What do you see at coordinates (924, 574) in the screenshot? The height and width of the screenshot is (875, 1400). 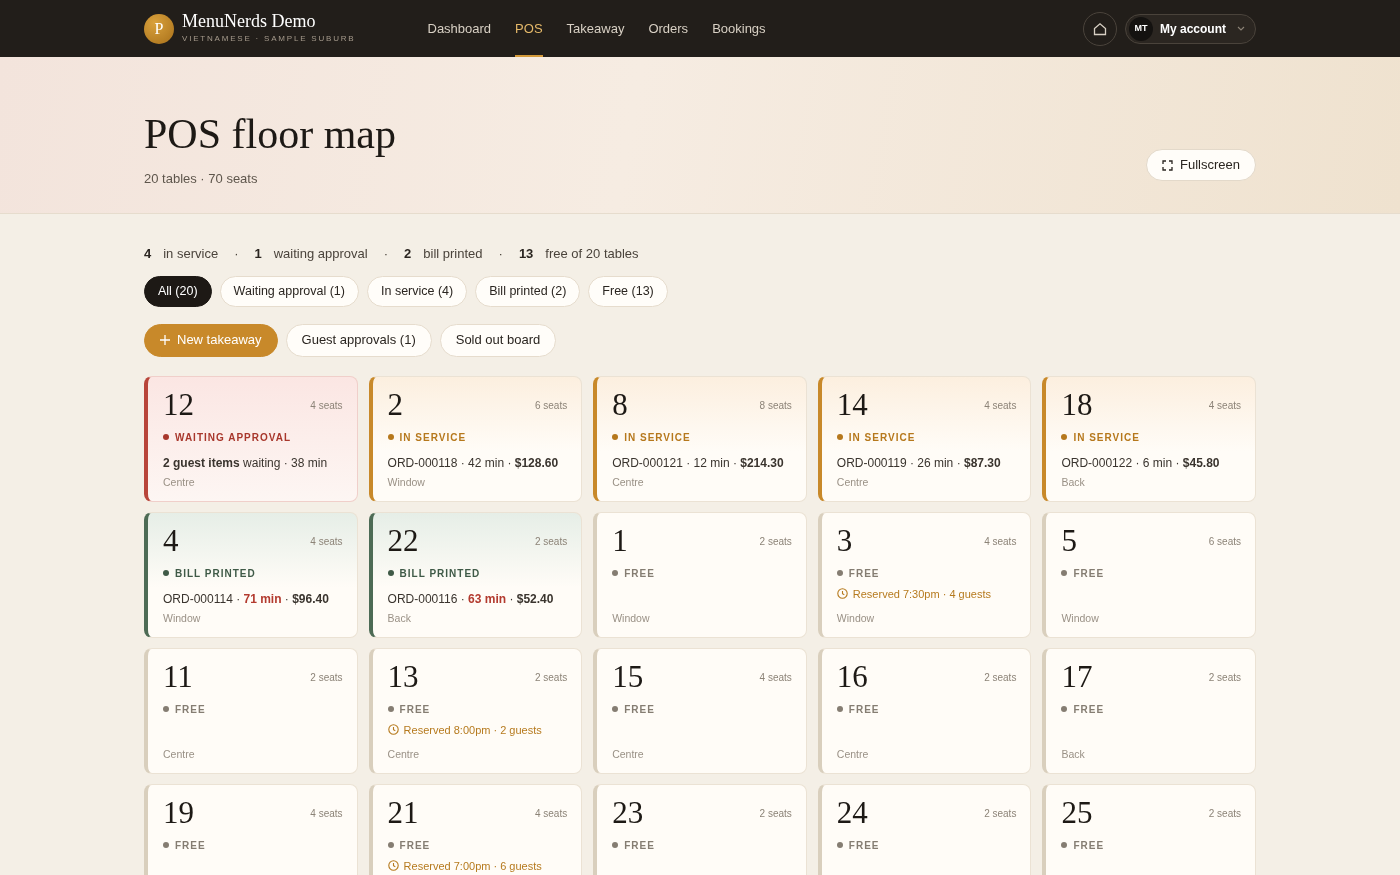 I see `table-card: 3 4 seats FREE Reserved 7:30pm · 4 guests Window` at bounding box center [924, 574].